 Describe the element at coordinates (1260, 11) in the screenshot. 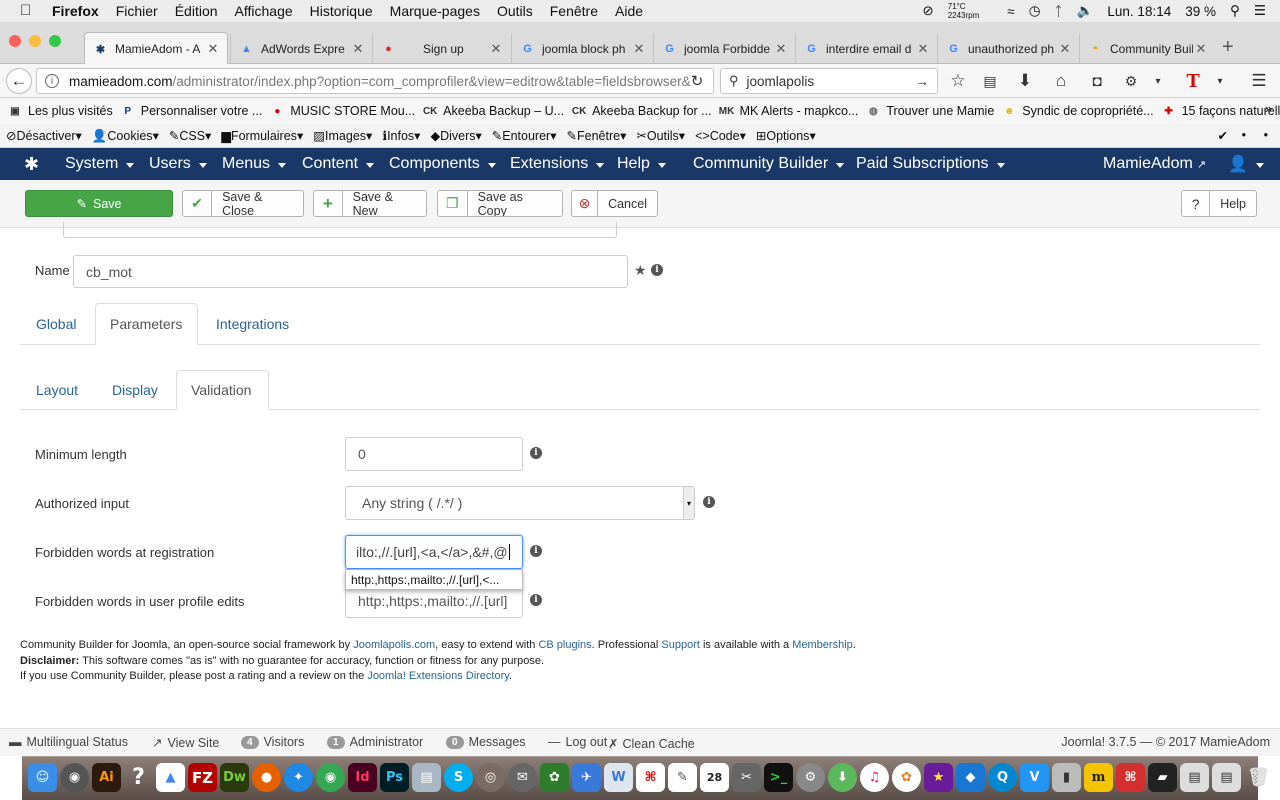

I see `notification-center-icon: ☰` at that location.